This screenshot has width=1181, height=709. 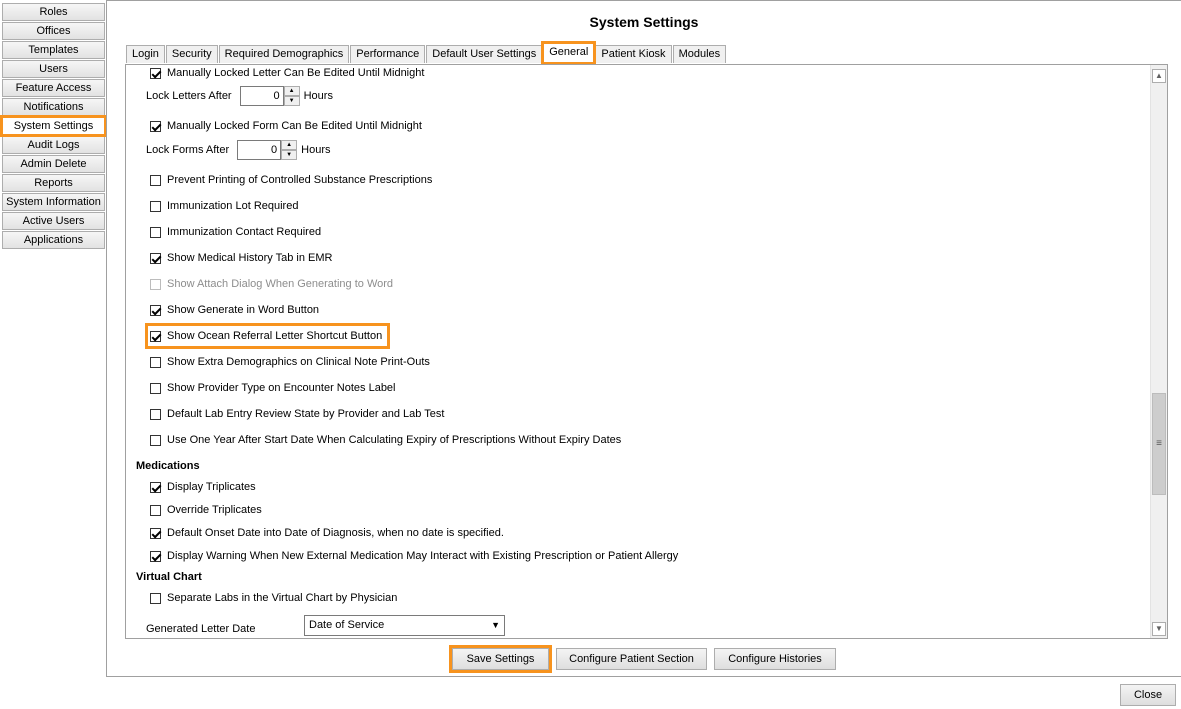 What do you see at coordinates (53, 164) in the screenshot?
I see `nav-admin-delete: Admin Delete` at bounding box center [53, 164].